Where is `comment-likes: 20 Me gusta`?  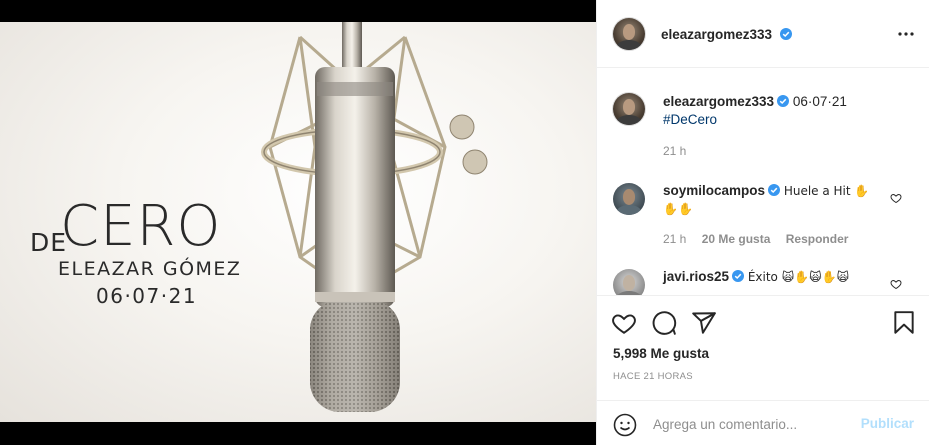 comment-likes: 20 Me gusta is located at coordinates (736, 239).